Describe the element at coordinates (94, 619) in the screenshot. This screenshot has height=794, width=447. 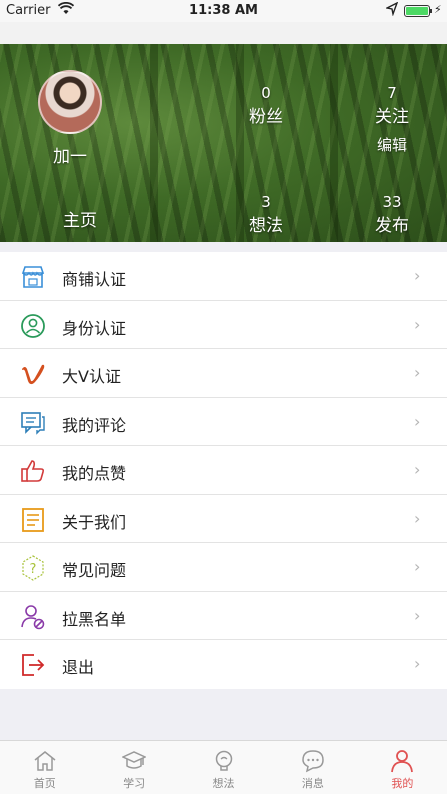
I see `menu-item-label: 拉黑名单` at that location.